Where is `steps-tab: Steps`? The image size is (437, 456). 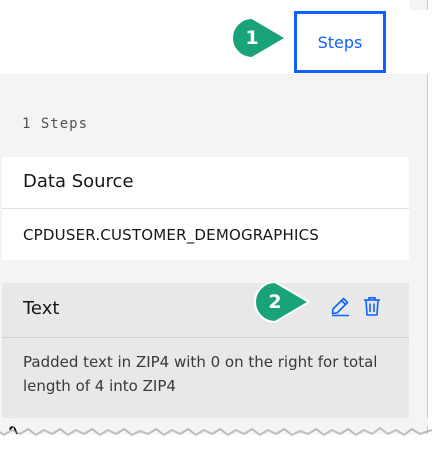 steps-tab: Steps is located at coordinates (340, 42).